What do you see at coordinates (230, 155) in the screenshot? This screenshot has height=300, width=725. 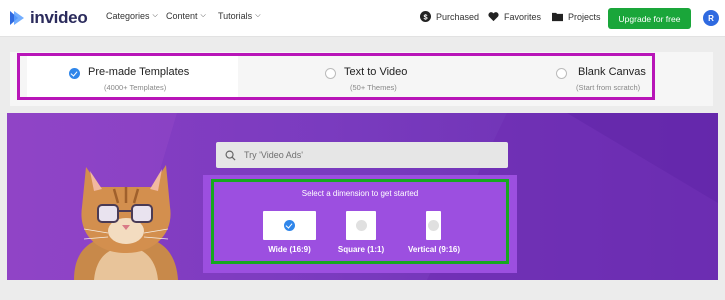 I see `search-icon` at bounding box center [230, 155].